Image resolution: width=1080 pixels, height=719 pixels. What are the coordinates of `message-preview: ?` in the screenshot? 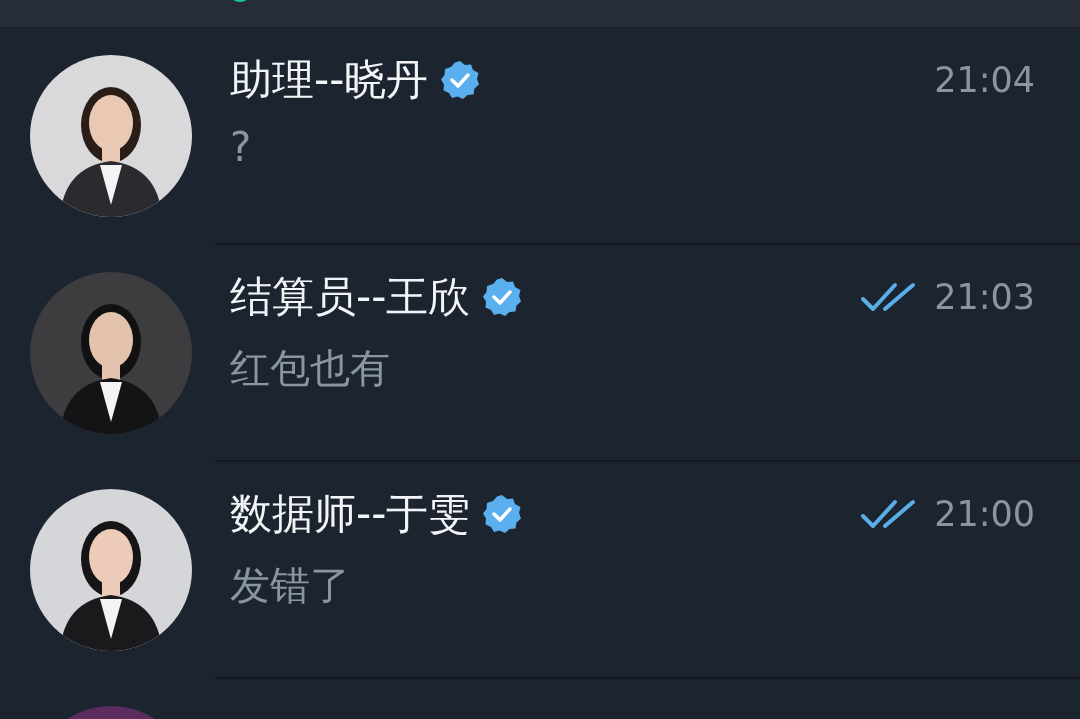 It's located at (241, 147).